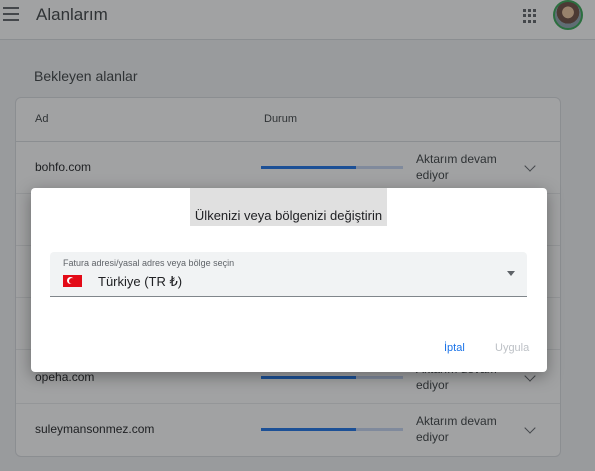  I want to click on turkey-flag-icon, so click(72, 281).